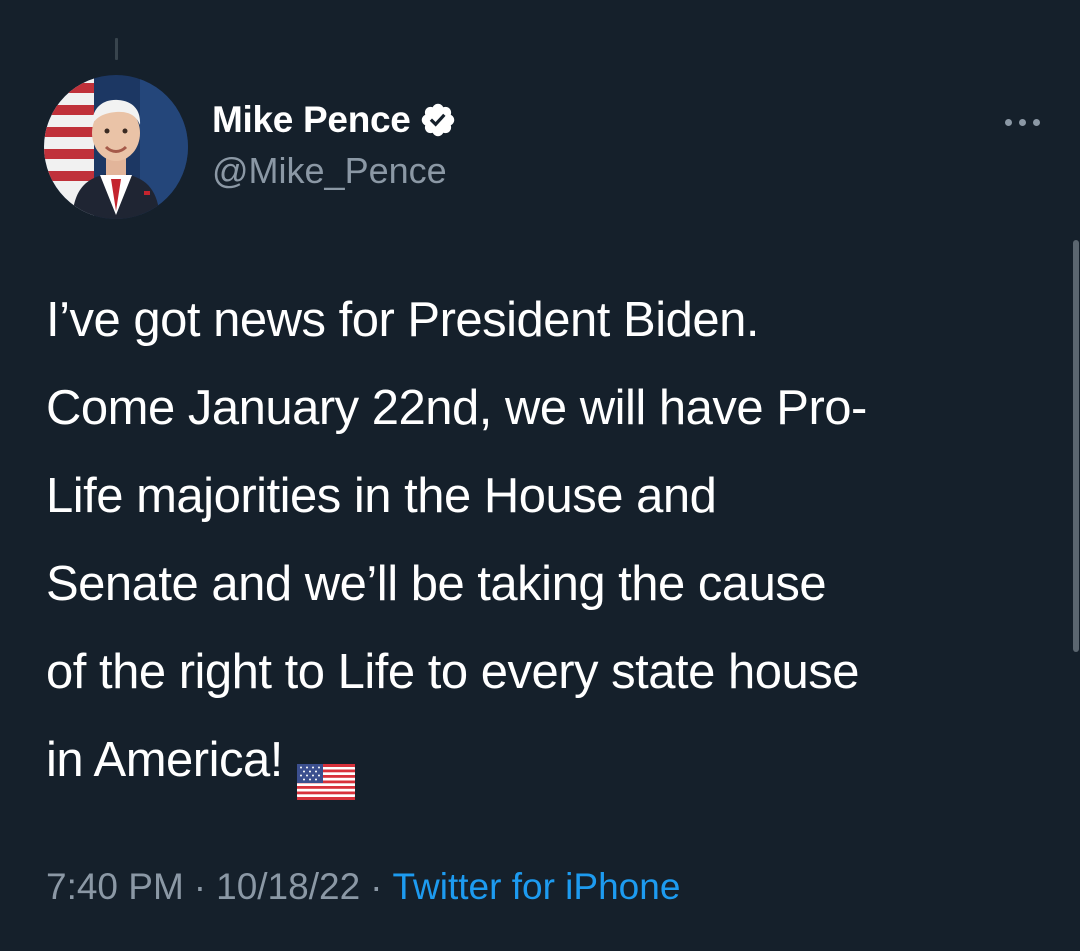 The width and height of the screenshot is (1080, 951). What do you see at coordinates (329, 171) in the screenshot?
I see `author-handle: @Mike_Pence` at bounding box center [329, 171].